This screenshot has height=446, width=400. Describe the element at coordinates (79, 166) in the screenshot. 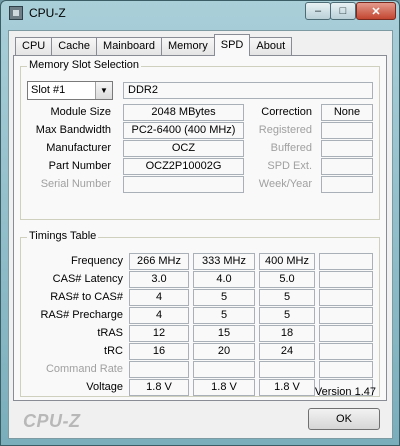

I see `part-number-label: Part Number` at that location.